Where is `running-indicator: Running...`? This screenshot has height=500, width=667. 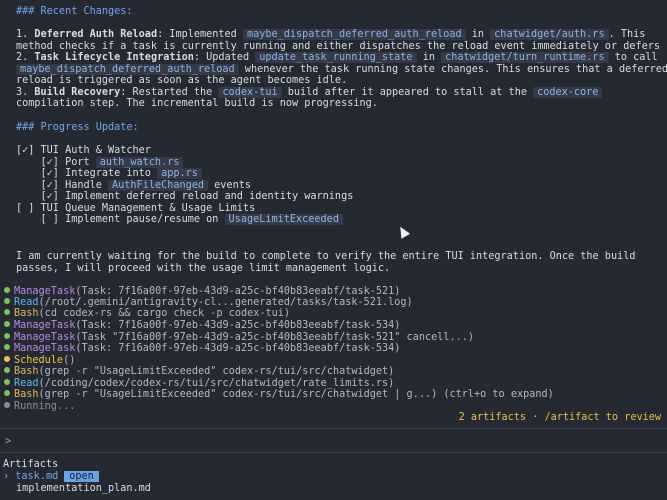
running-indicator: Running... is located at coordinates (39, 407).